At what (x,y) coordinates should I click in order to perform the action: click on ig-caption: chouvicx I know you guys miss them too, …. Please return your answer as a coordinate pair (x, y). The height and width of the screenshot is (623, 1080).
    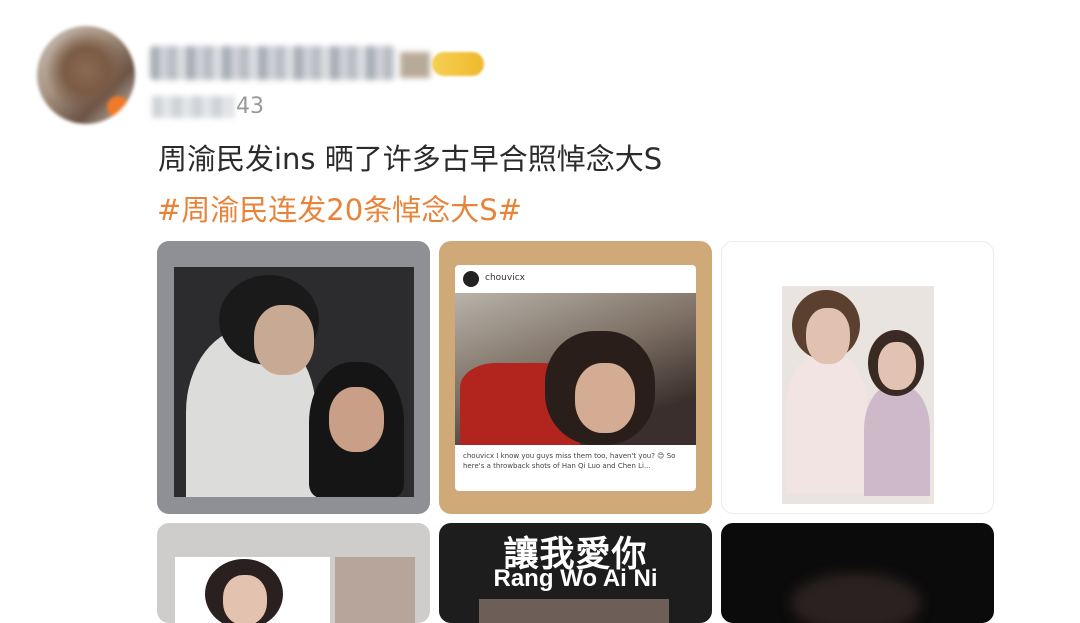
    Looking at the image, I should click on (569, 461).